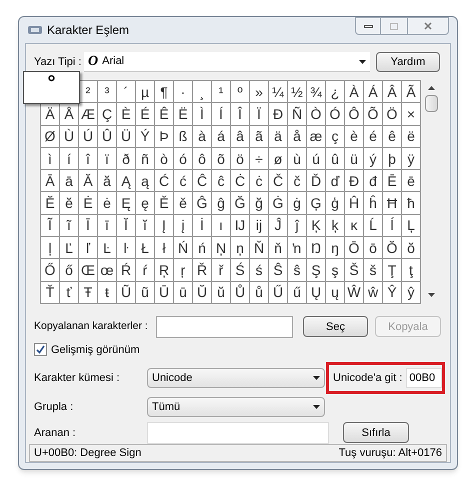 This screenshot has height=488, width=474. Describe the element at coordinates (202, 293) in the screenshot. I see `character-cell: Ŭ` at that location.